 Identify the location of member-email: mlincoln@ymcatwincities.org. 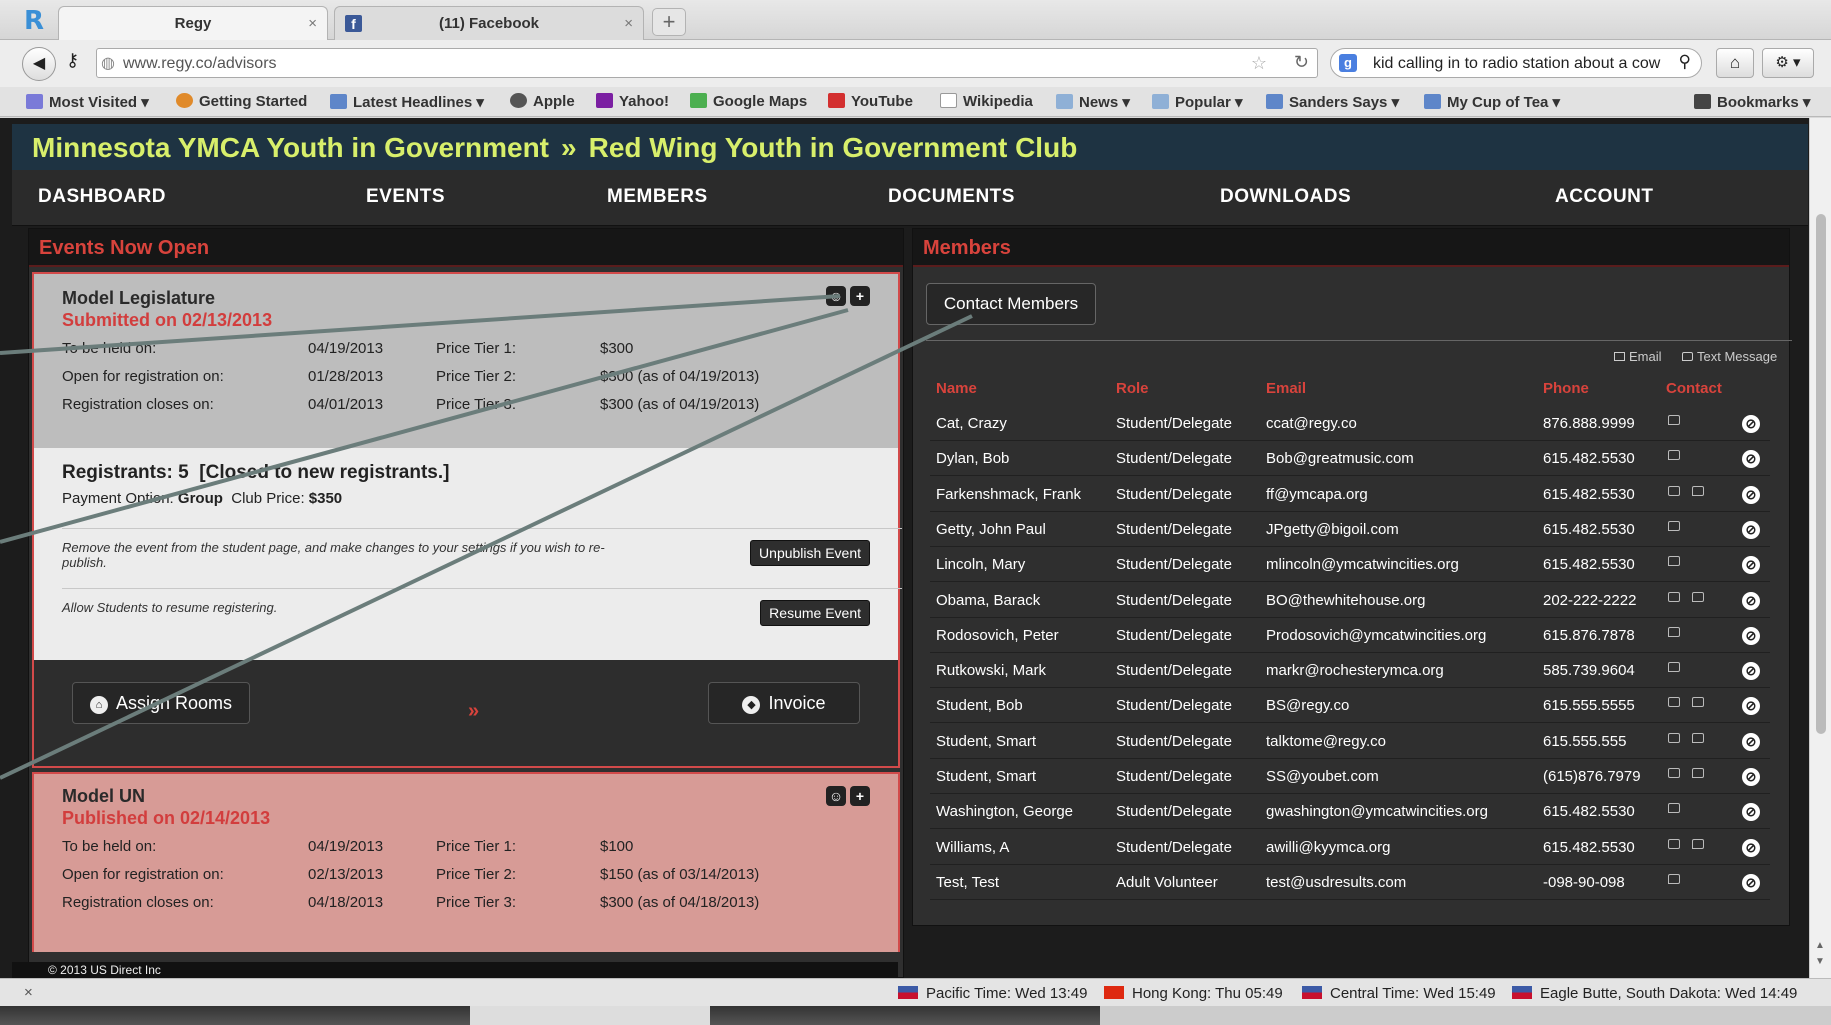
(1362, 564).